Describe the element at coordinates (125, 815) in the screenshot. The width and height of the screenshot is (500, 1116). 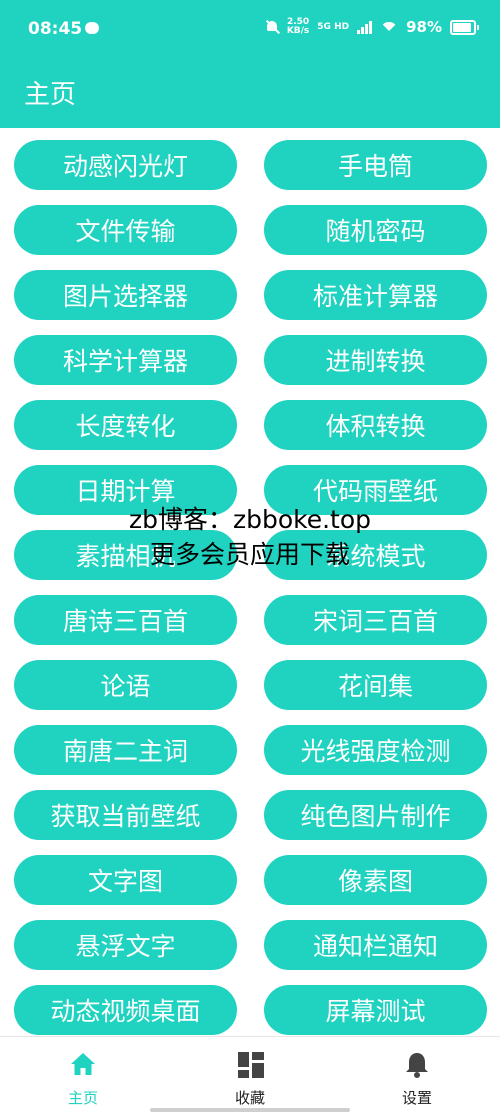
I see `tool-button: 获取当前壁纸` at that location.